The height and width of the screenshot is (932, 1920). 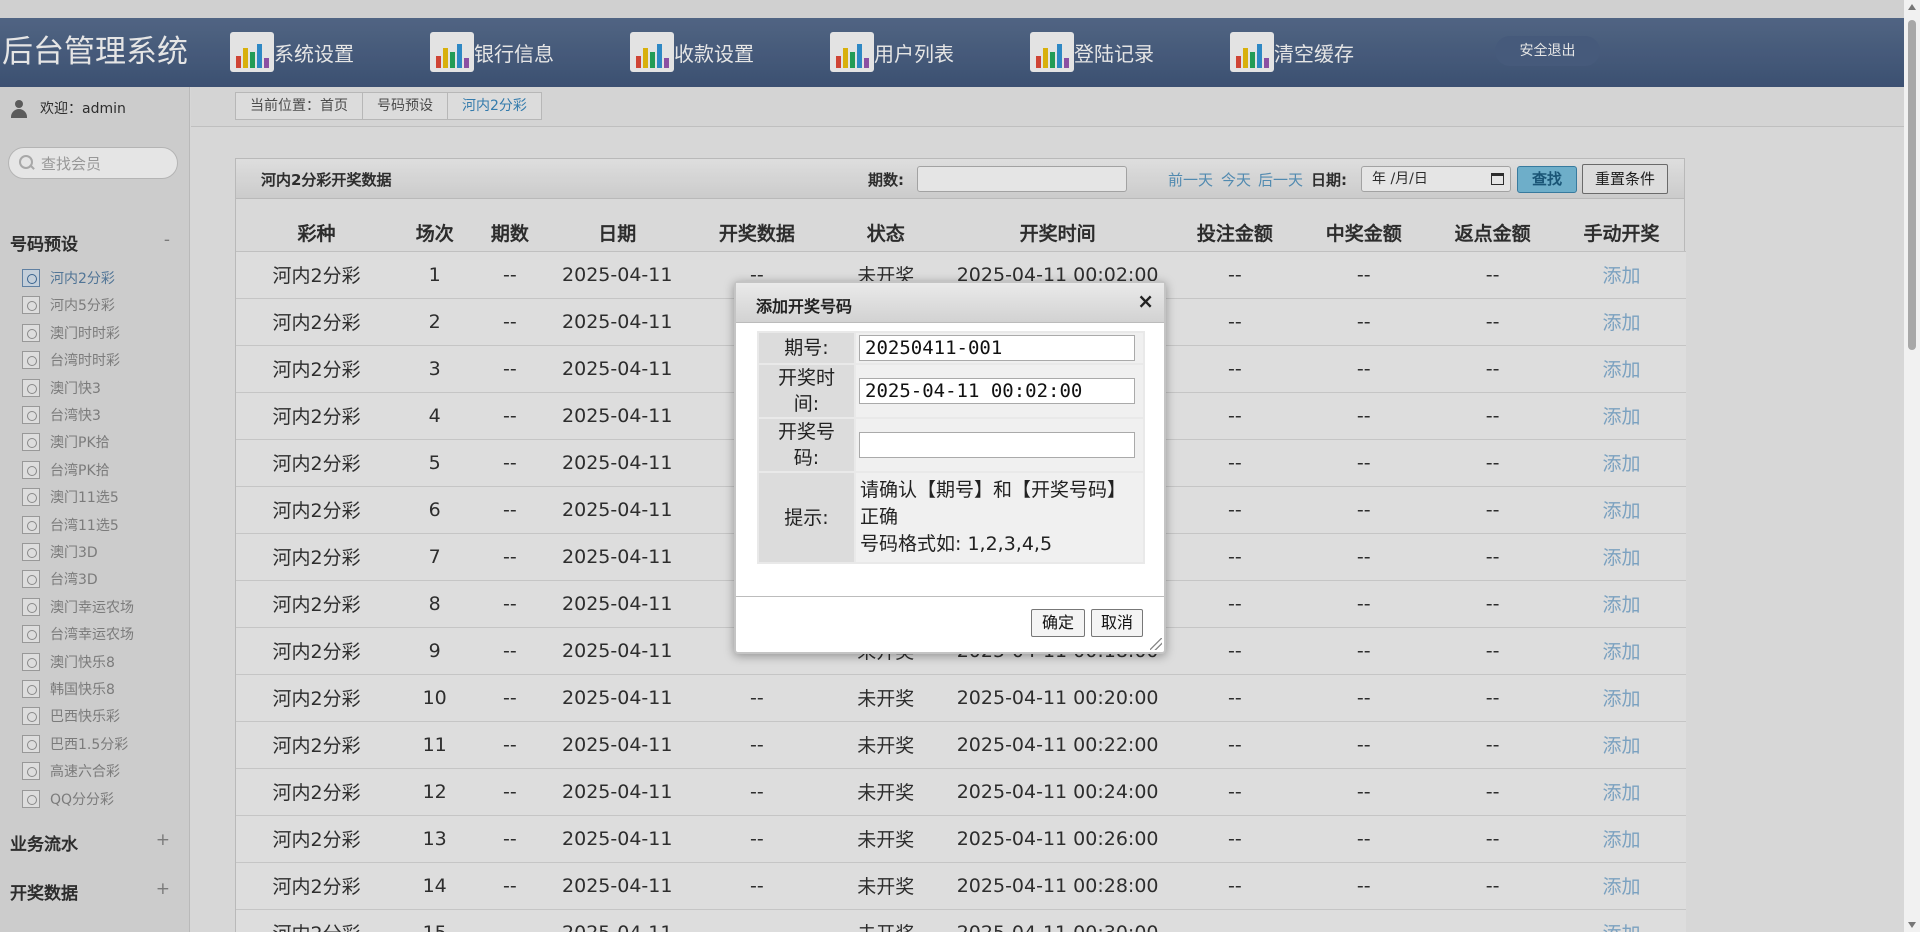 I want to click on confirm-button: 确定, so click(x=1058, y=623).